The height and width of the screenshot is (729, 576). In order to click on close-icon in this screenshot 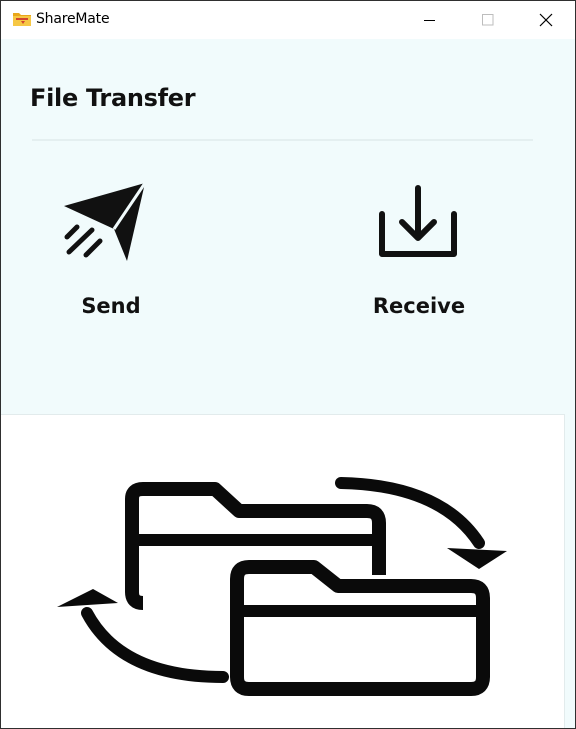, I will do `click(546, 20)`.